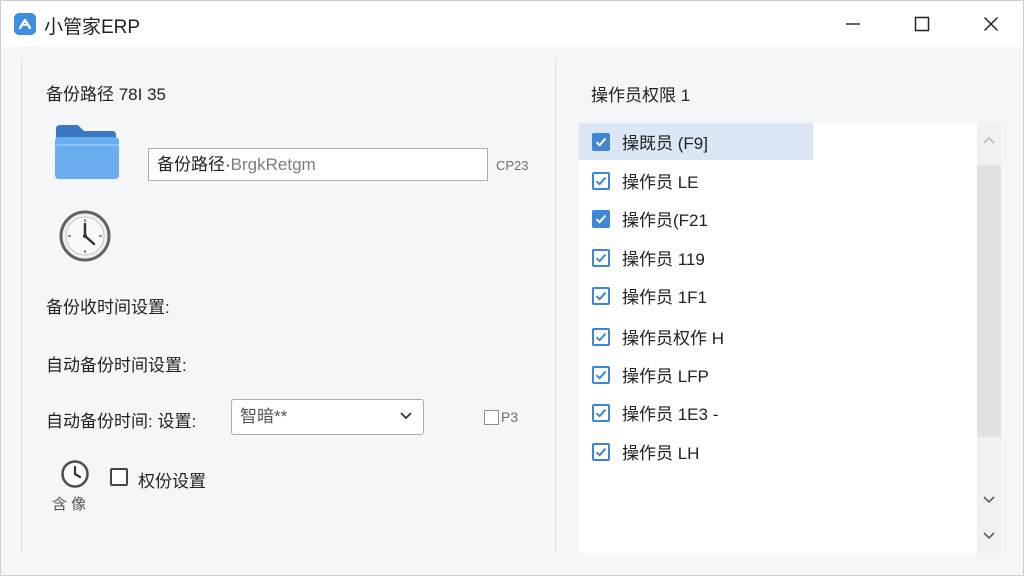 Image resolution: width=1024 pixels, height=576 pixels. I want to click on permission-item: 操作员 LE, so click(696, 180).